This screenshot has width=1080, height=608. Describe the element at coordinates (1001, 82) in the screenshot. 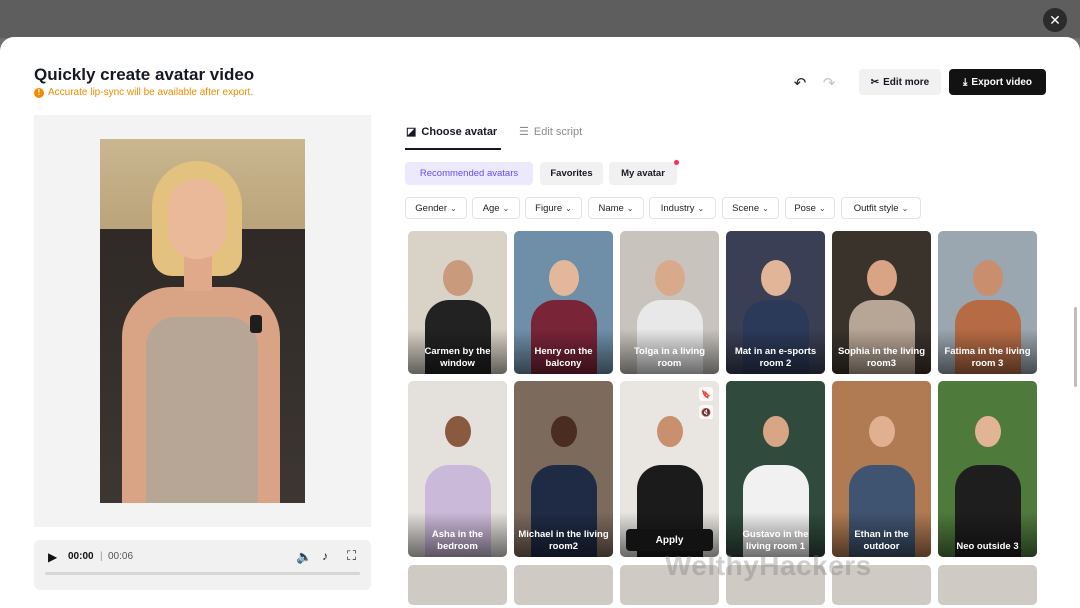

I see `export-video-label: Export video` at that location.